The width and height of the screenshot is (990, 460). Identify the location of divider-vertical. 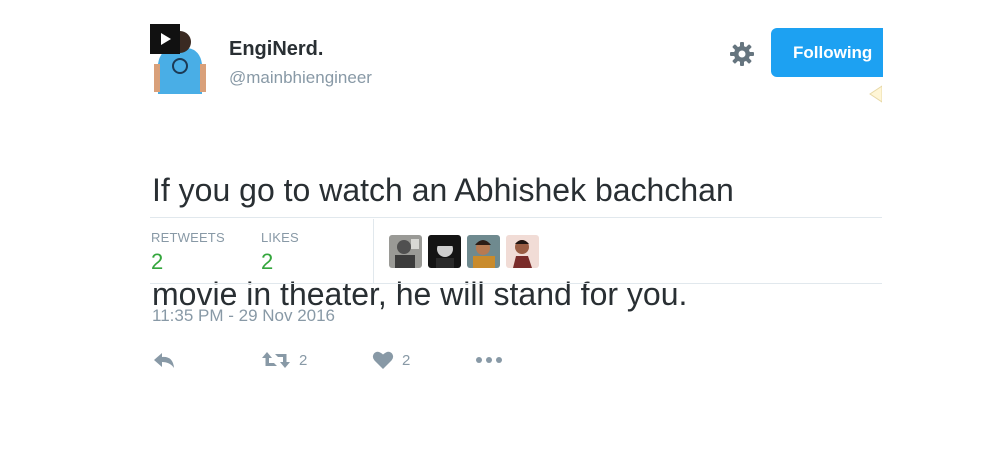
(373, 251).